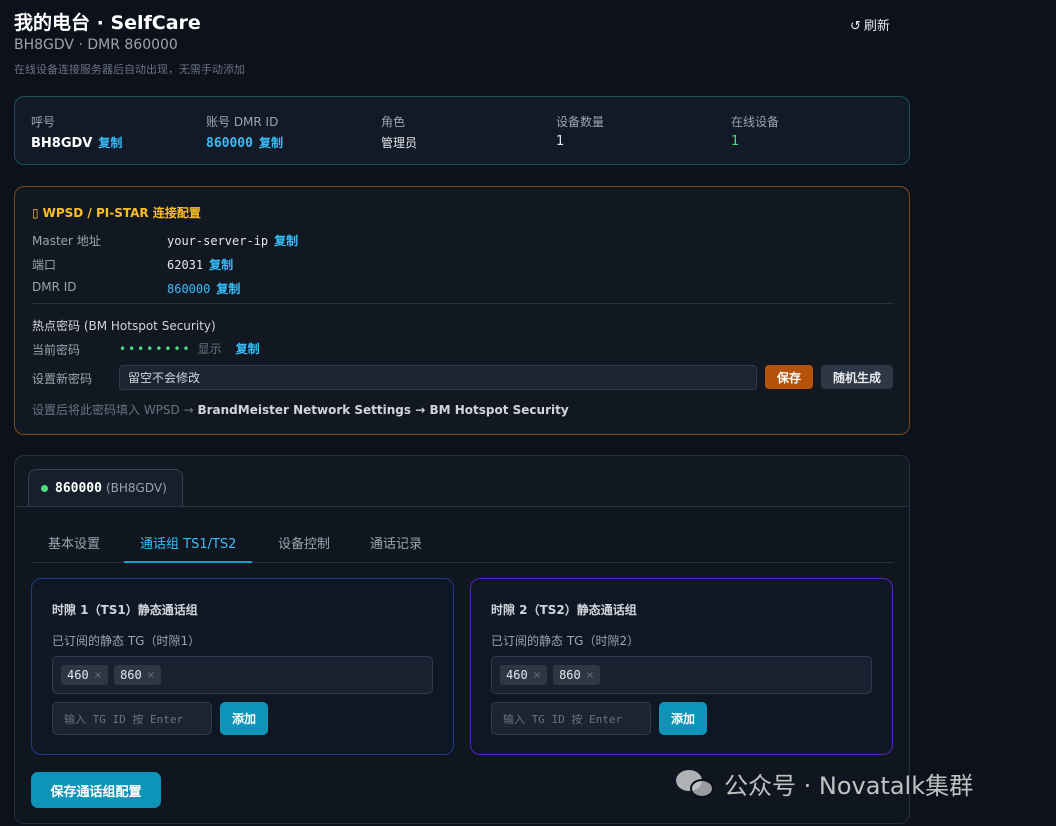 The image size is (1056, 826). Describe the element at coordinates (399, 143) in the screenshot. I see `role-value: 管理员` at that location.